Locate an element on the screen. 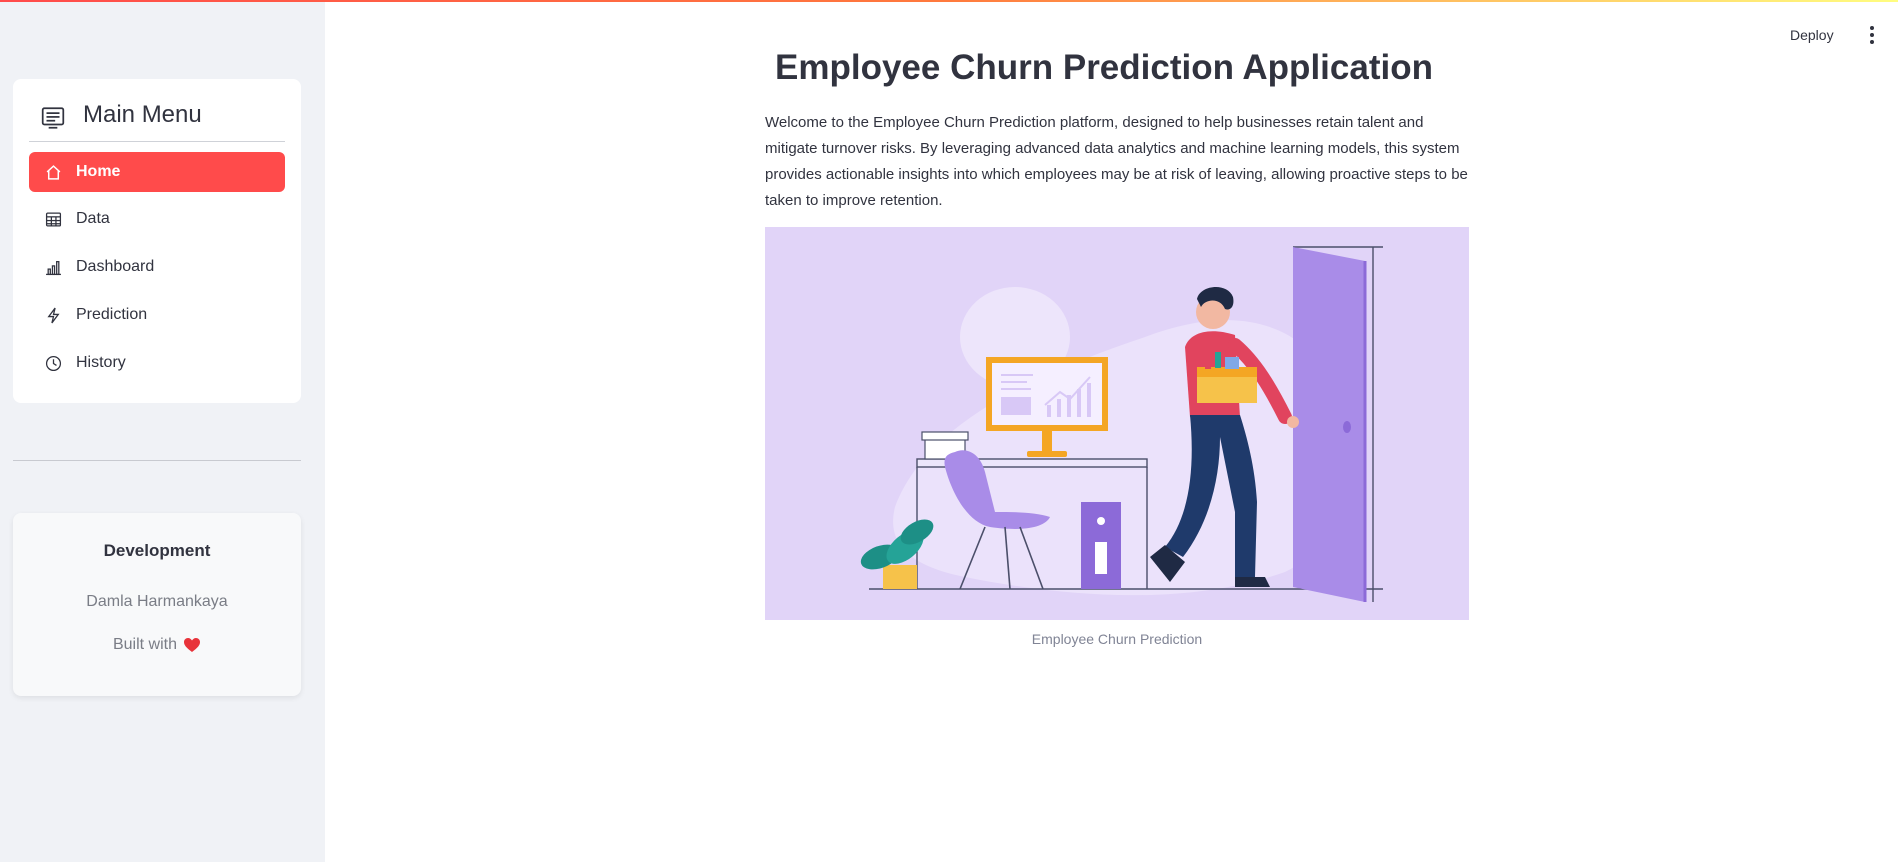 Image resolution: width=1898 pixels, height=862 pixels. author-name: Damla Harmankaya is located at coordinates (157, 601).